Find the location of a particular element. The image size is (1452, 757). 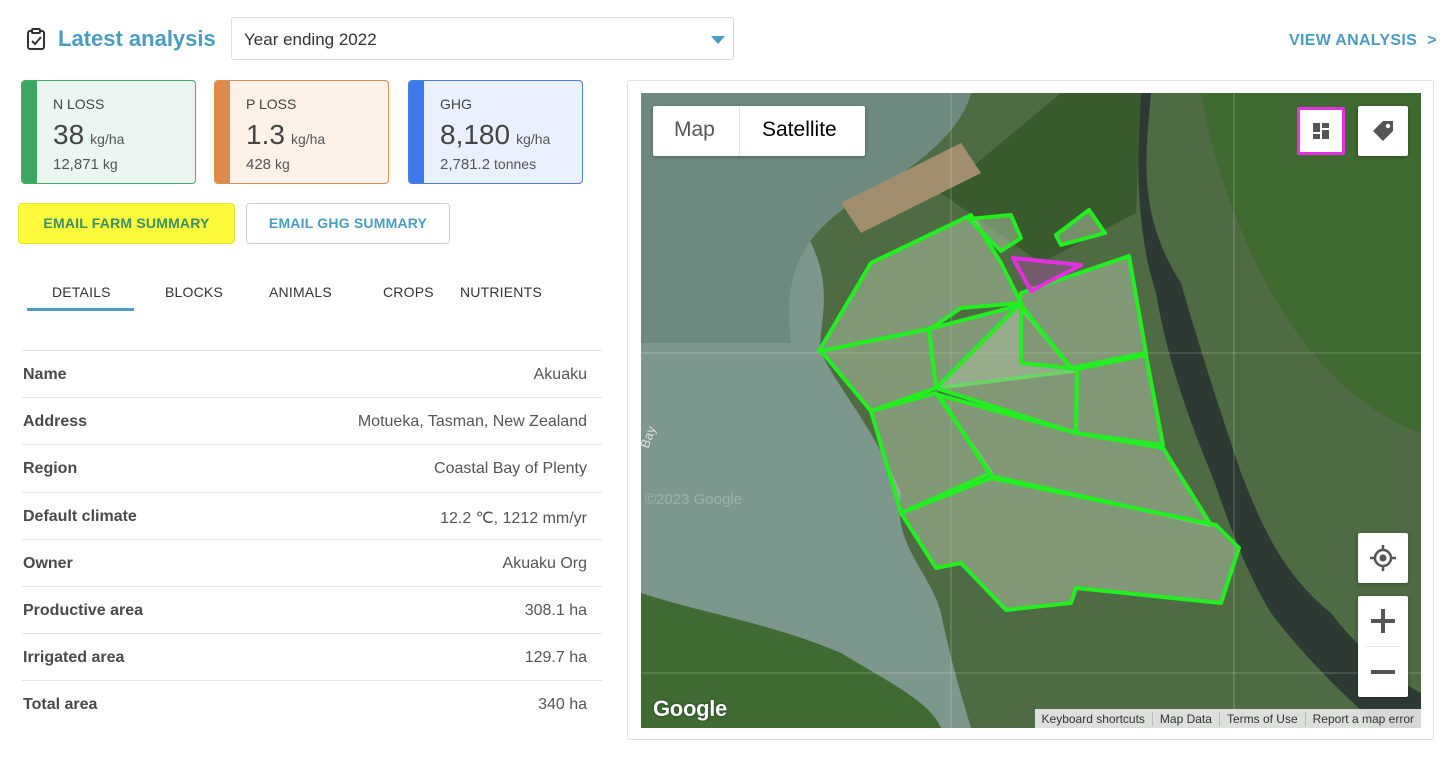

tab-blocks: BLOCKS is located at coordinates (194, 292).